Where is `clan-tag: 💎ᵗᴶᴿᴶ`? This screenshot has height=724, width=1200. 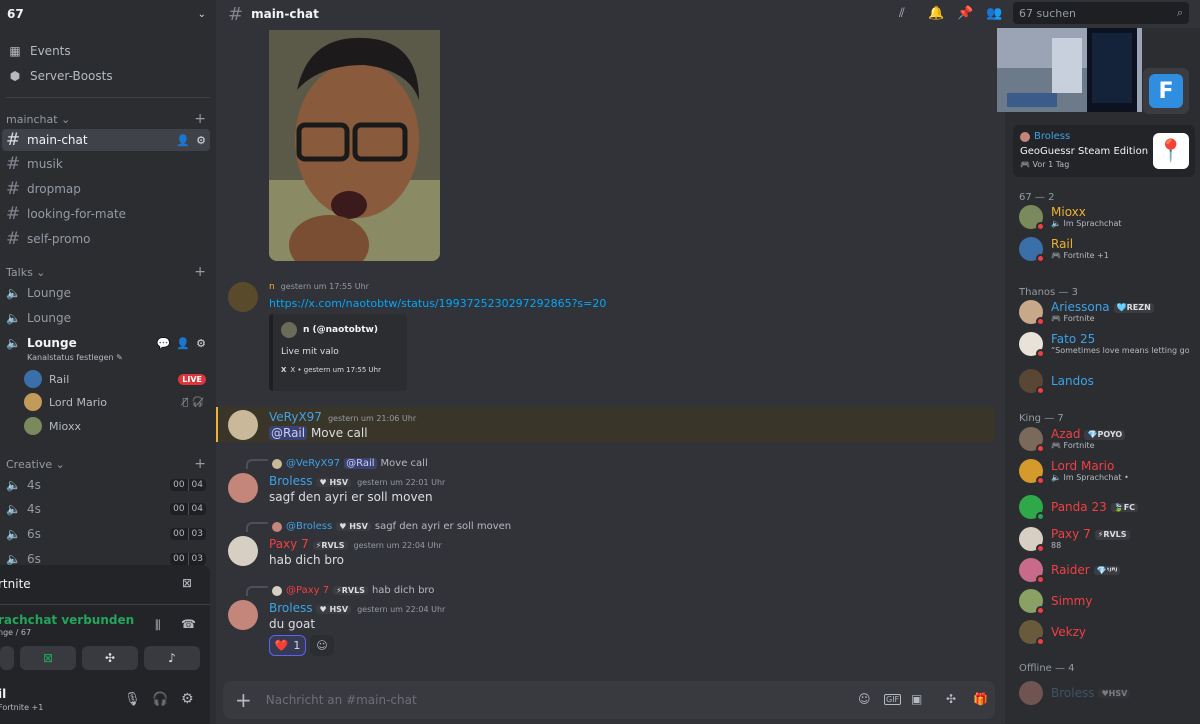
clan-tag: 💎ᵗᴶᴿᴶ is located at coordinates (1107, 570).